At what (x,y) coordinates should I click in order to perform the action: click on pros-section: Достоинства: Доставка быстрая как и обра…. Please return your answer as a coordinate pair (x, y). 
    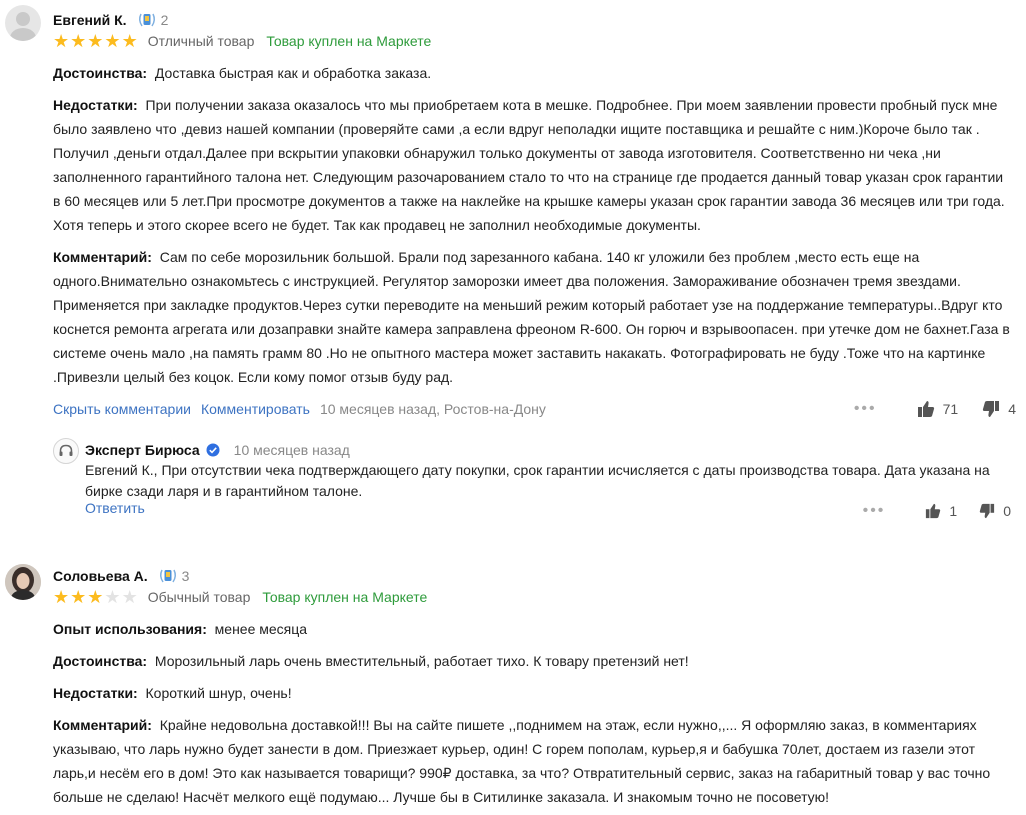
    Looking at the image, I should click on (535, 73).